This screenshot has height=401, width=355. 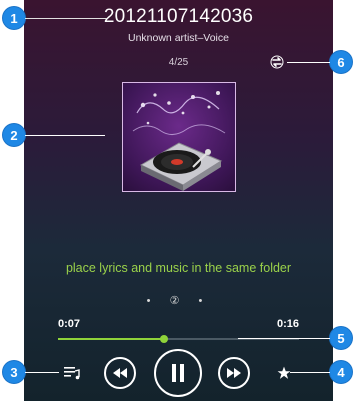 I want to click on play-pause-button, so click(x=178, y=373).